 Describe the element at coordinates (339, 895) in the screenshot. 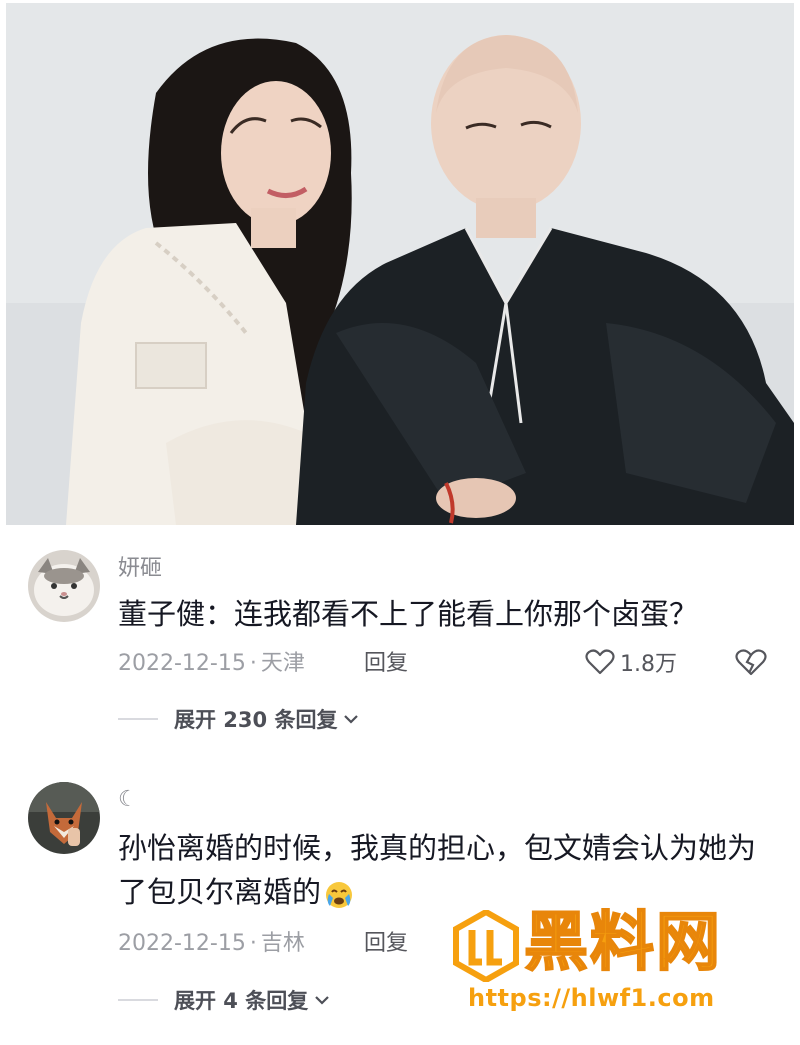

I see `crying-face-emoji` at that location.